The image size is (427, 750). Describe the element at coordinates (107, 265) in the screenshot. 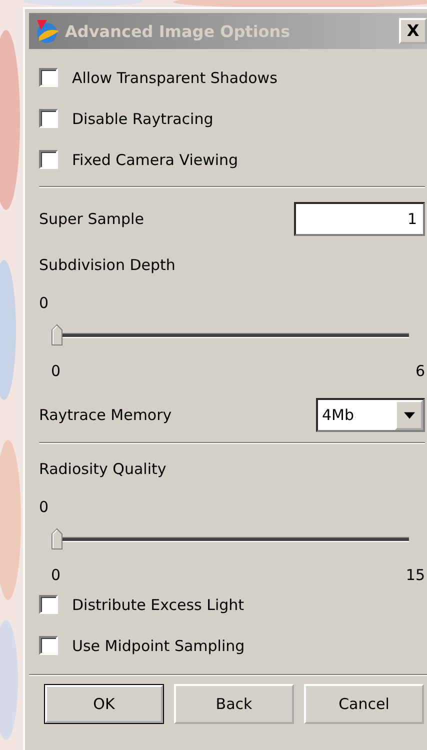

I see `slider-label: Subdivision Depth` at that location.